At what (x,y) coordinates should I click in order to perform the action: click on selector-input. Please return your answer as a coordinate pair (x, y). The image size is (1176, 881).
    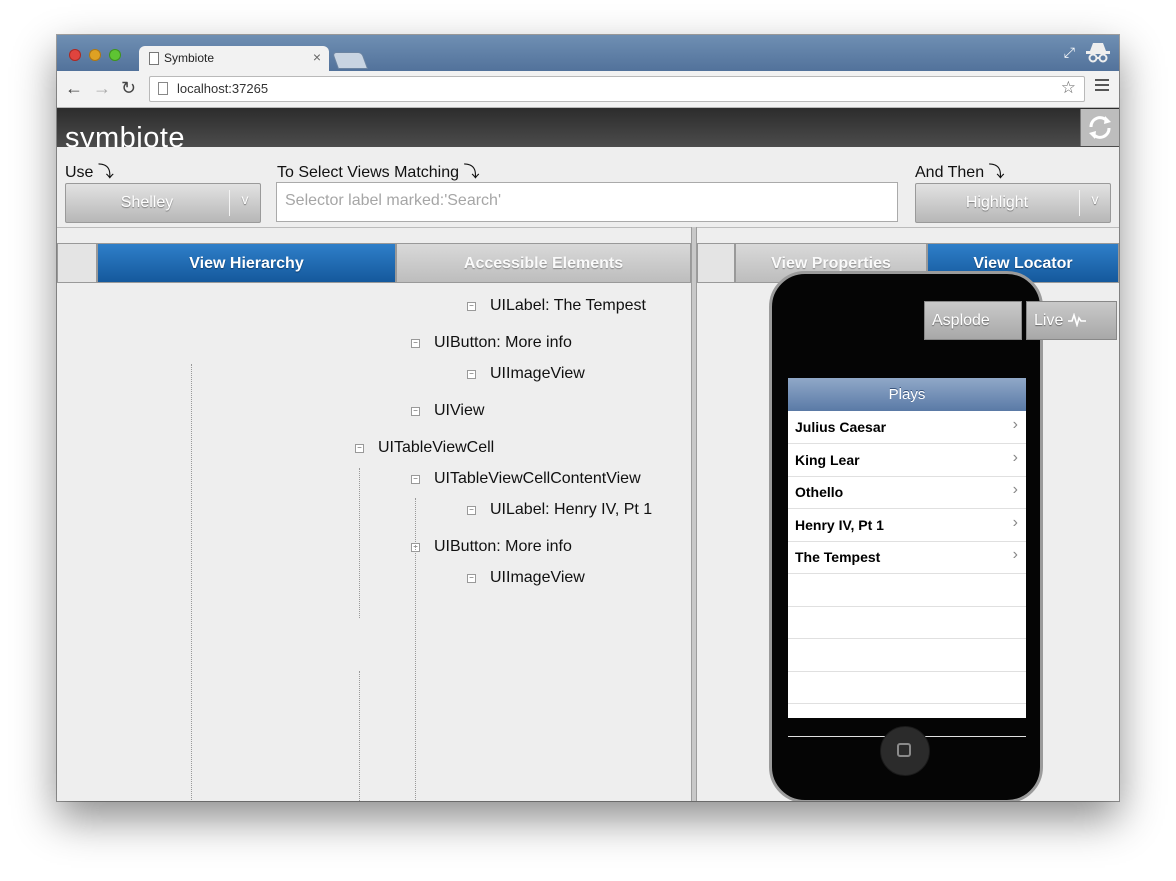
    Looking at the image, I should click on (585, 201).